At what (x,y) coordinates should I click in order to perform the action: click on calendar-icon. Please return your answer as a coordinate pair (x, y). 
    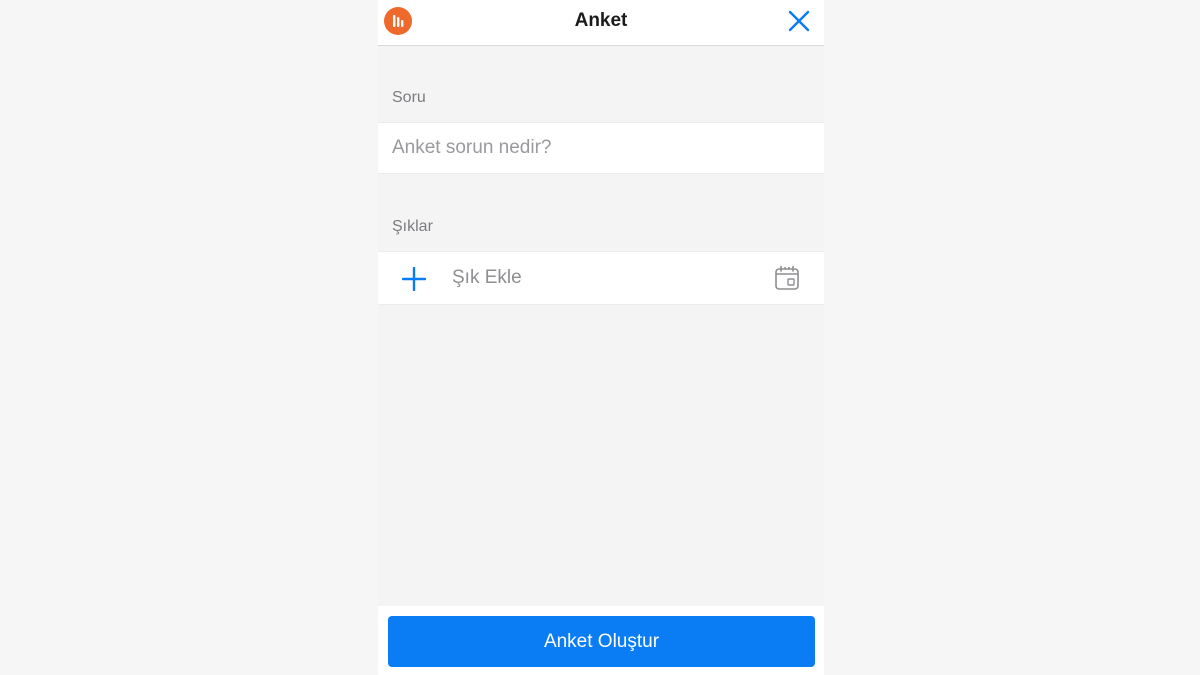
    Looking at the image, I should click on (787, 278).